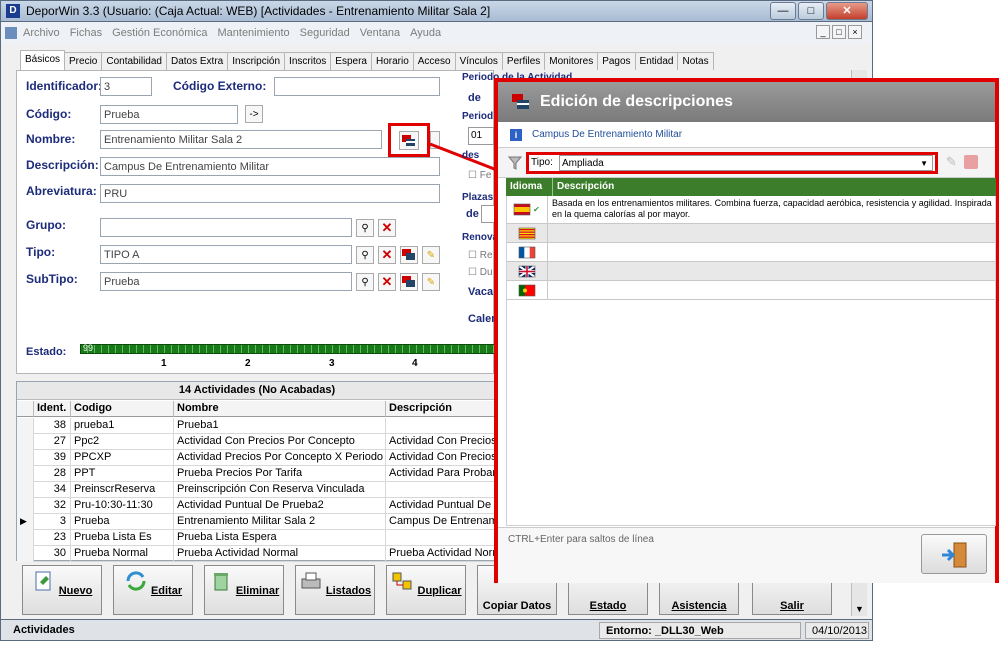 The image size is (999, 647). What do you see at coordinates (425, 33) in the screenshot?
I see `menu-ayuda: Ayuda` at bounding box center [425, 33].